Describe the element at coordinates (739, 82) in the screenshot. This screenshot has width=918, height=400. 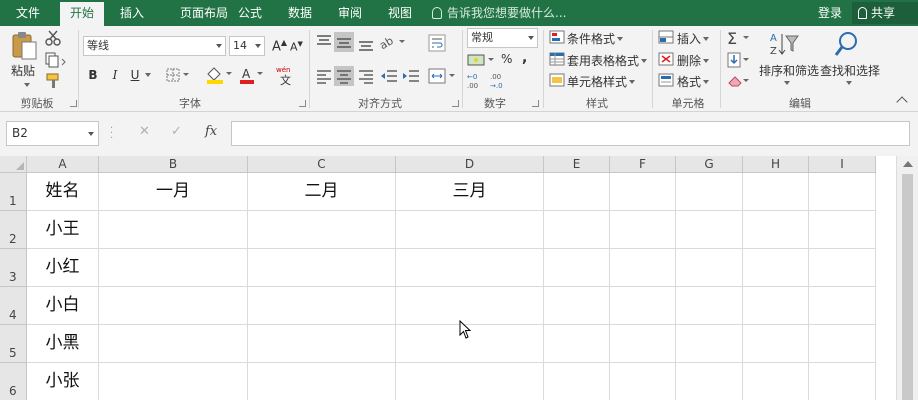
I see `clear-icon` at that location.